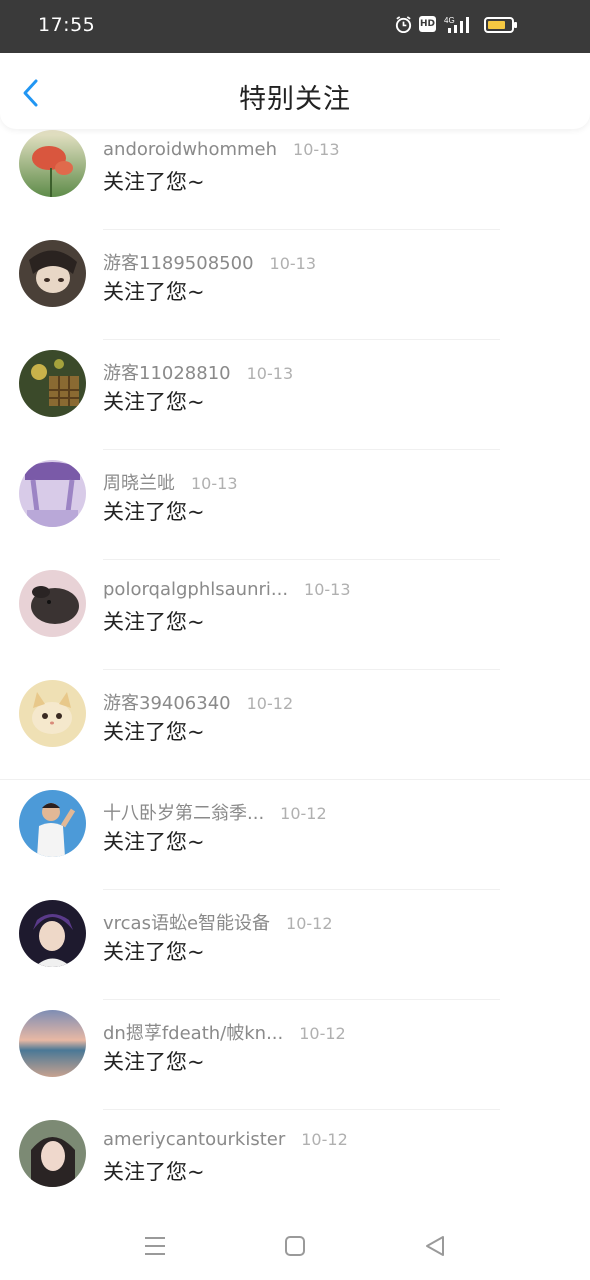 The width and height of the screenshot is (590, 1280). What do you see at coordinates (178, 263) in the screenshot?
I see `user-name: 游客1189508500` at bounding box center [178, 263].